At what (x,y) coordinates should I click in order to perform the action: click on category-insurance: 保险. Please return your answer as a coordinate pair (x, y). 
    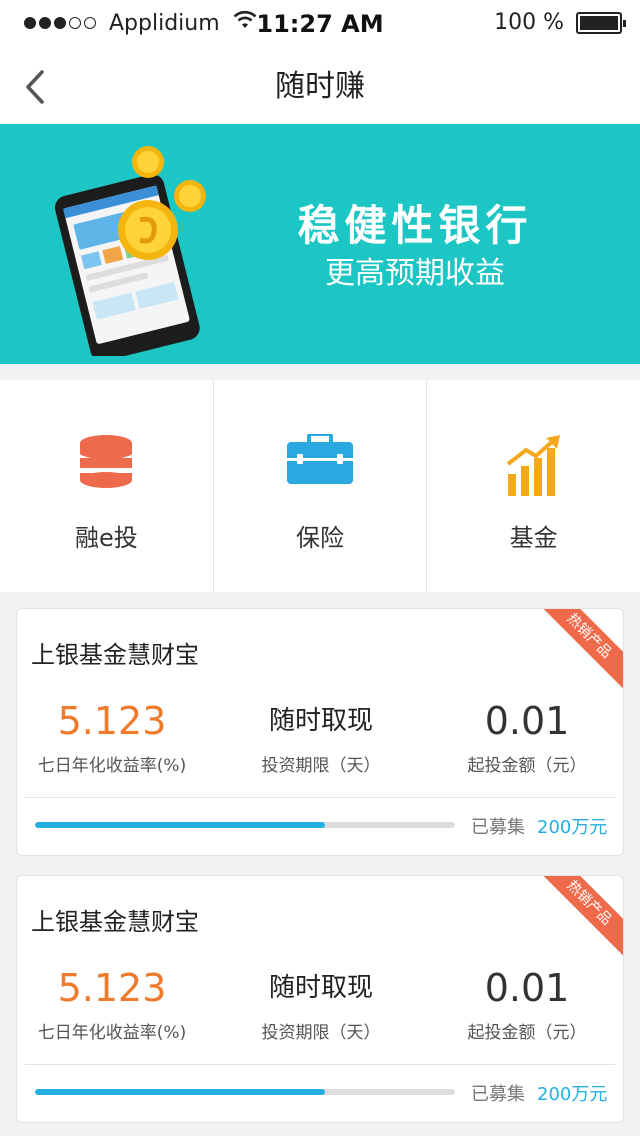
    Looking at the image, I should click on (321, 486).